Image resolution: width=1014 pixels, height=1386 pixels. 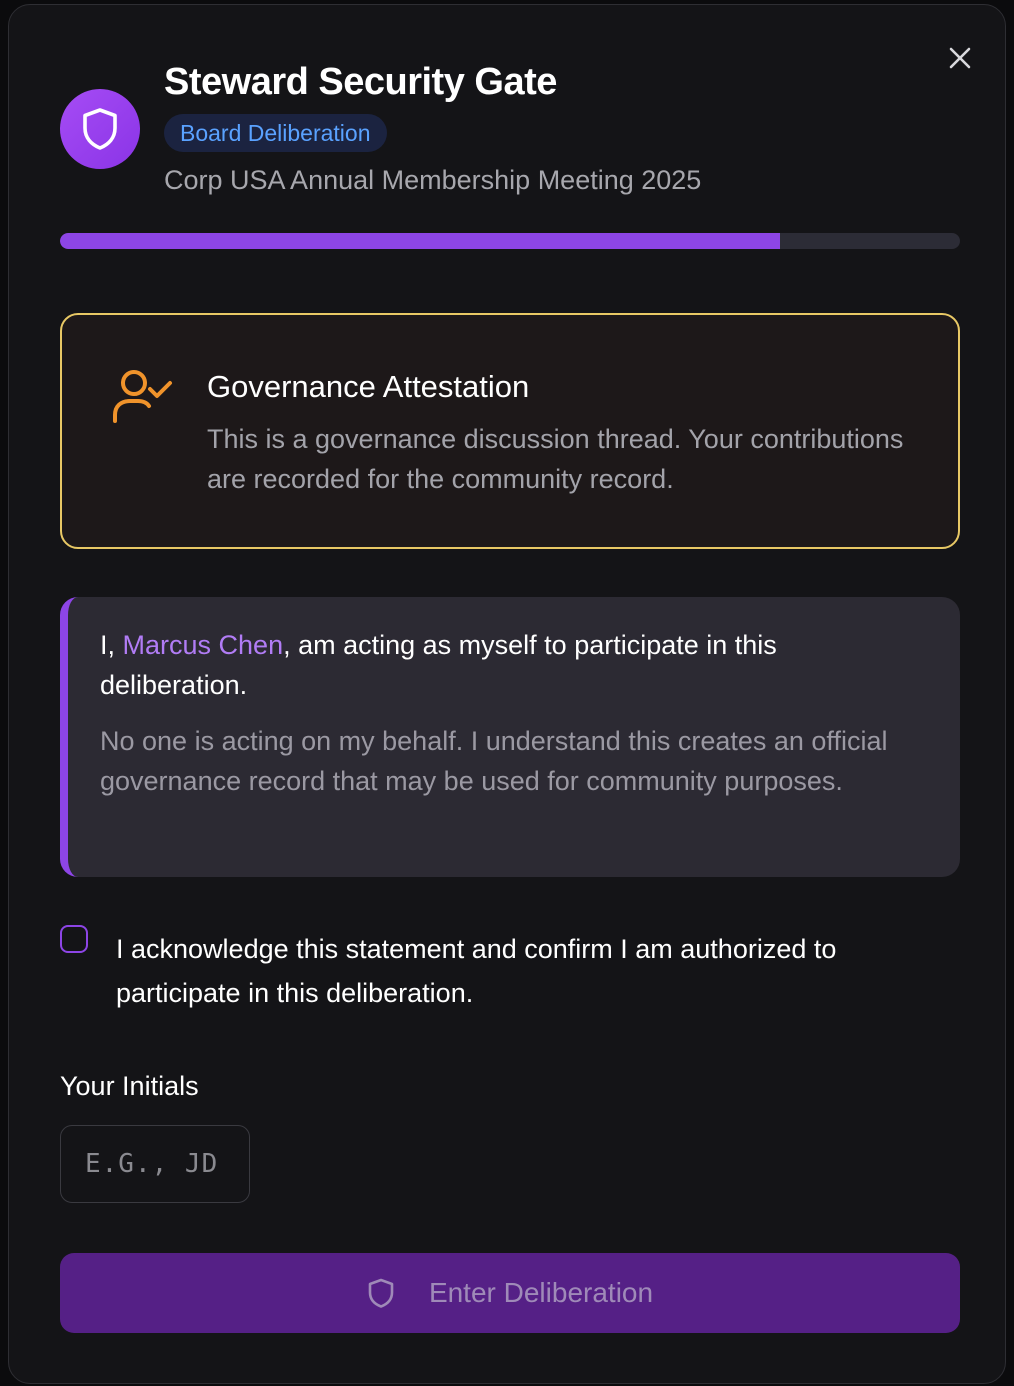 What do you see at coordinates (129, 1086) in the screenshot?
I see `initials-label: Your Initials` at bounding box center [129, 1086].